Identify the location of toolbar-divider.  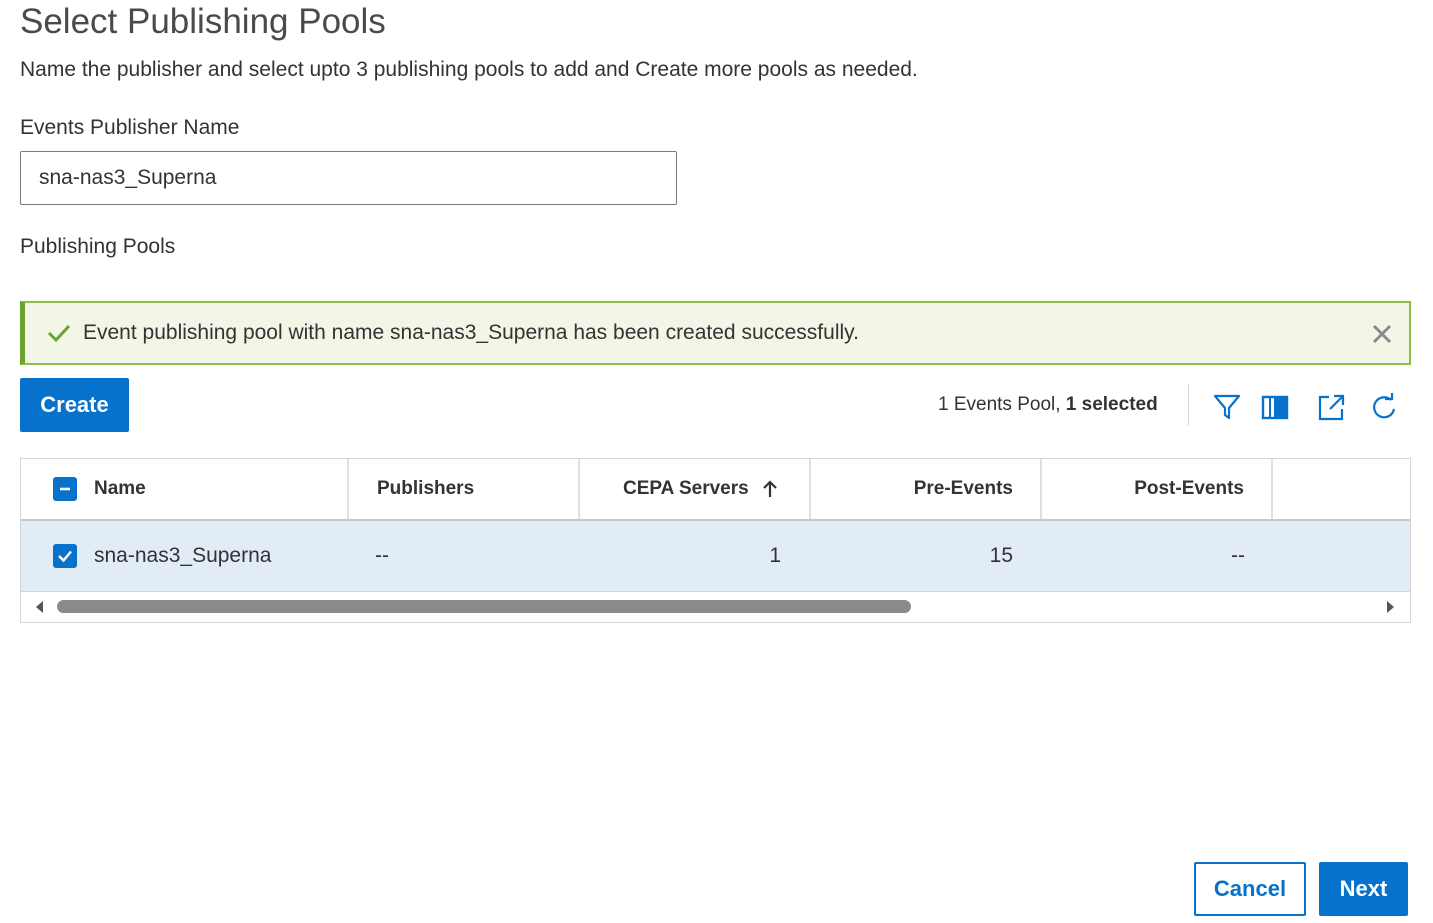
(1188, 405).